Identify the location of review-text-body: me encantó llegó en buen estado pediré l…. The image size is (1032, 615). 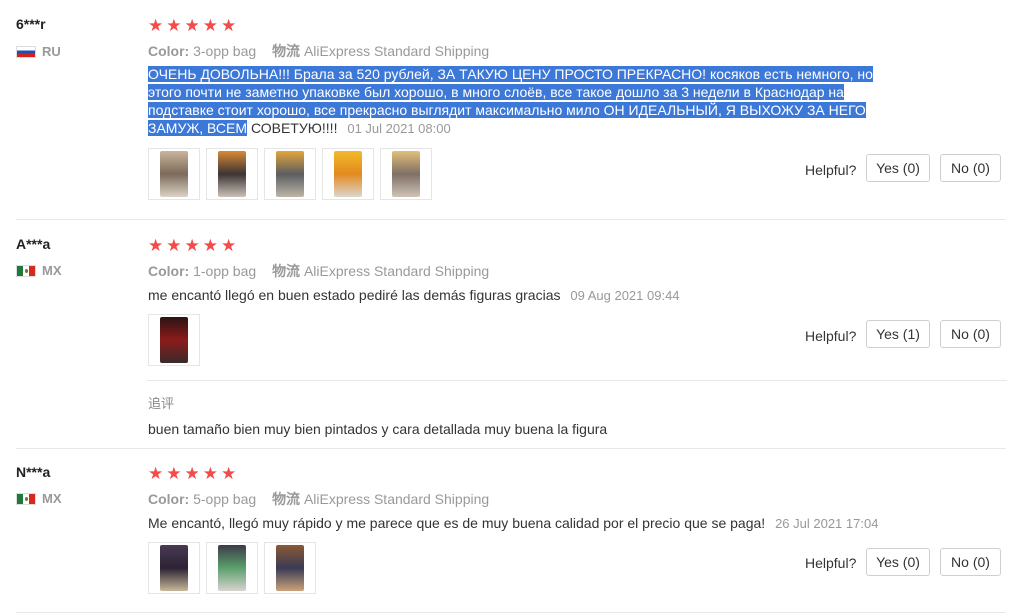
(354, 295).